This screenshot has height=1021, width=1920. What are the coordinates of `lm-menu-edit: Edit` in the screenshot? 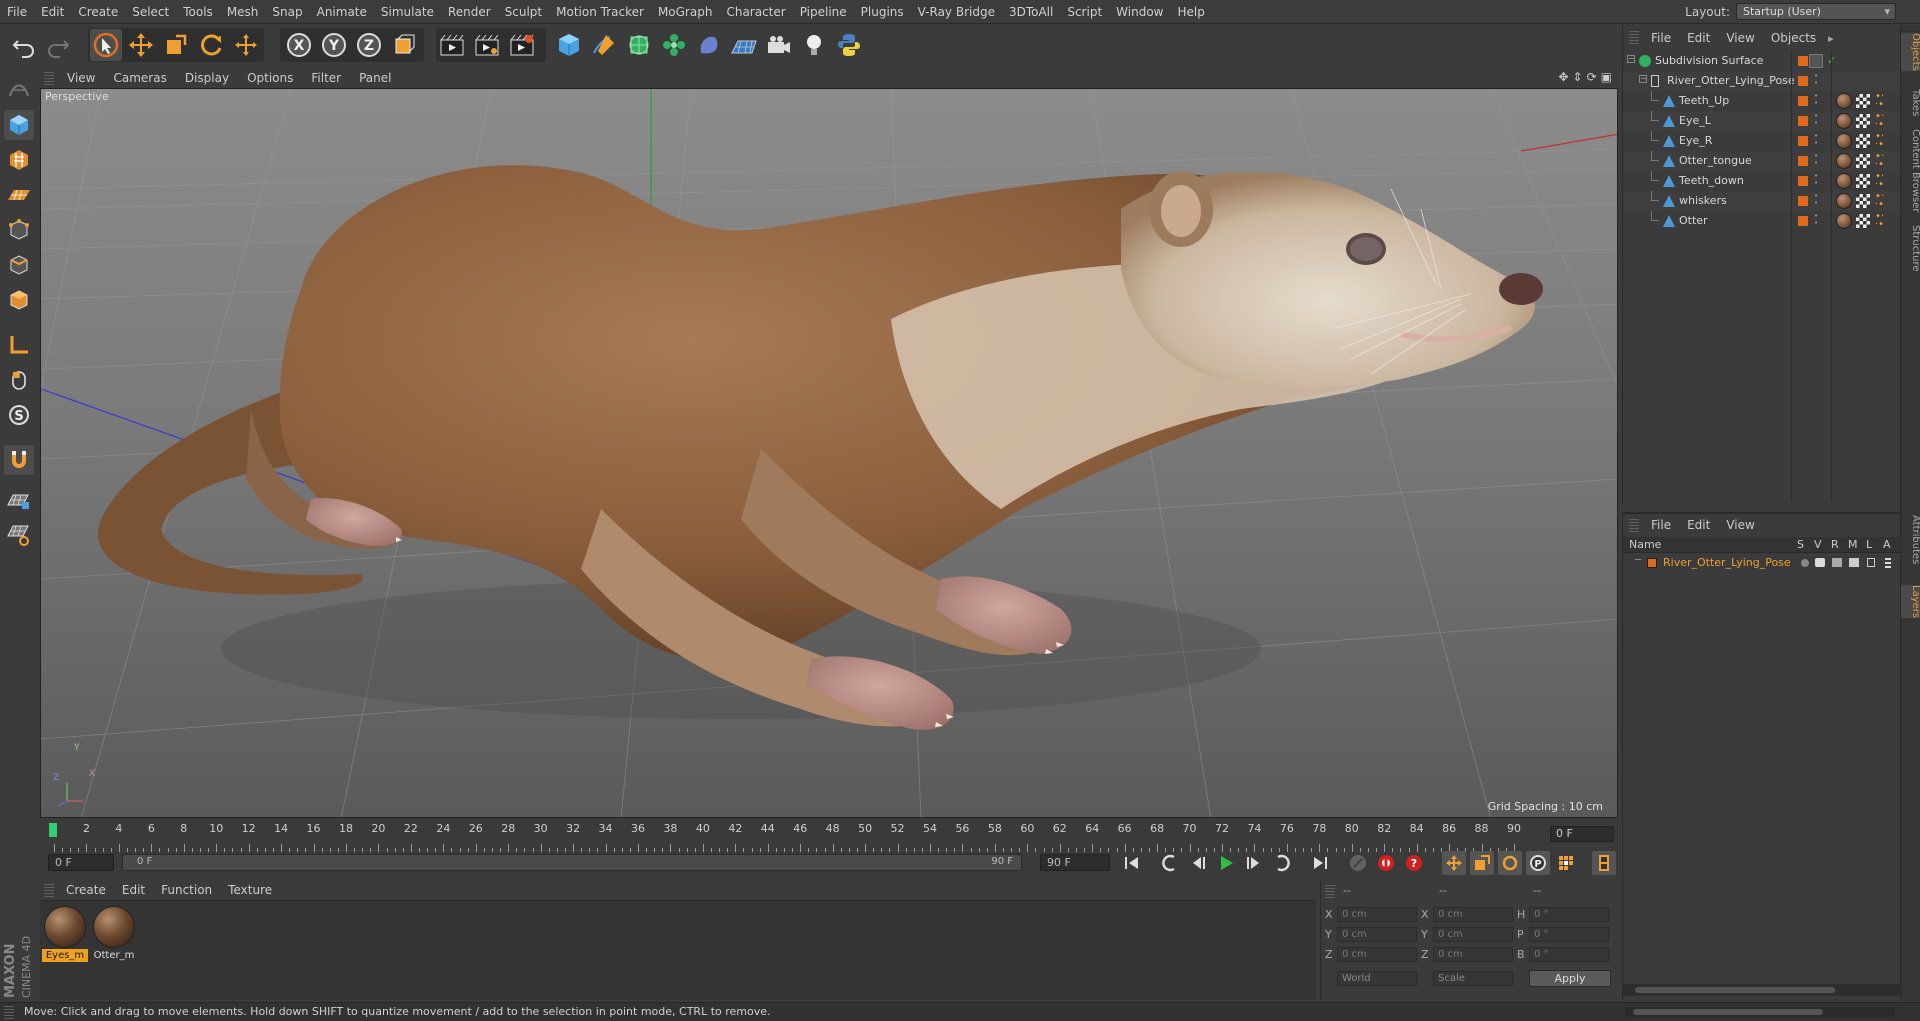 It's located at (1698, 525).